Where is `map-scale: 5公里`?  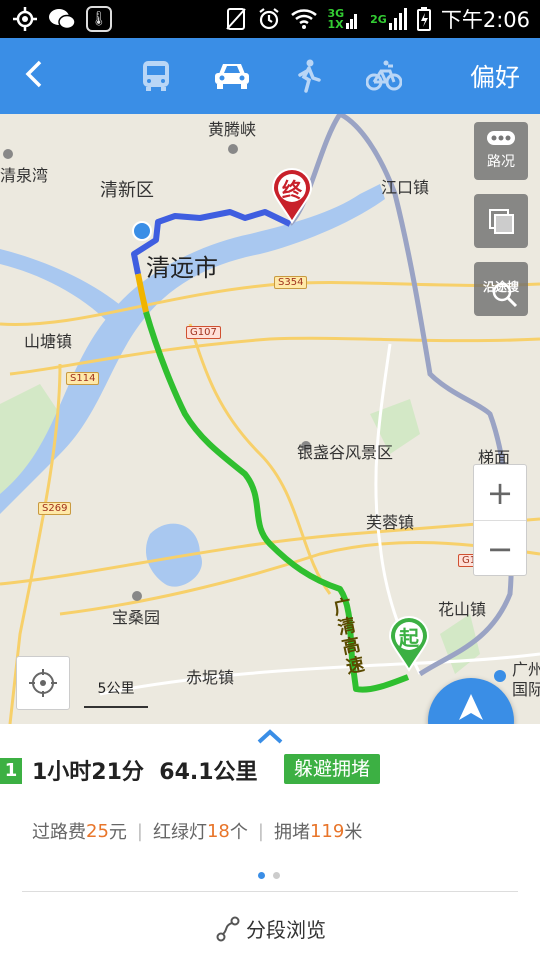
map-scale: 5公里 is located at coordinates (116, 693).